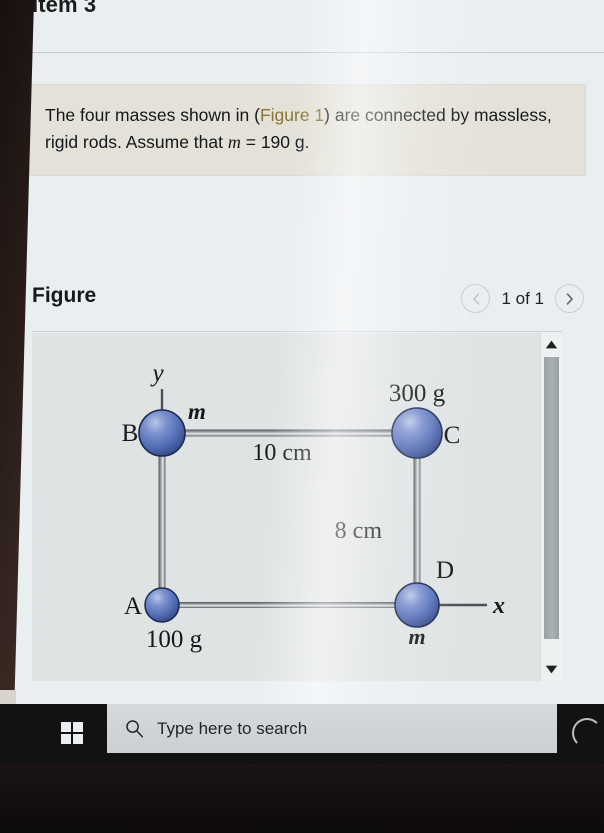  I want to click on rod-b-a, so click(162, 519).